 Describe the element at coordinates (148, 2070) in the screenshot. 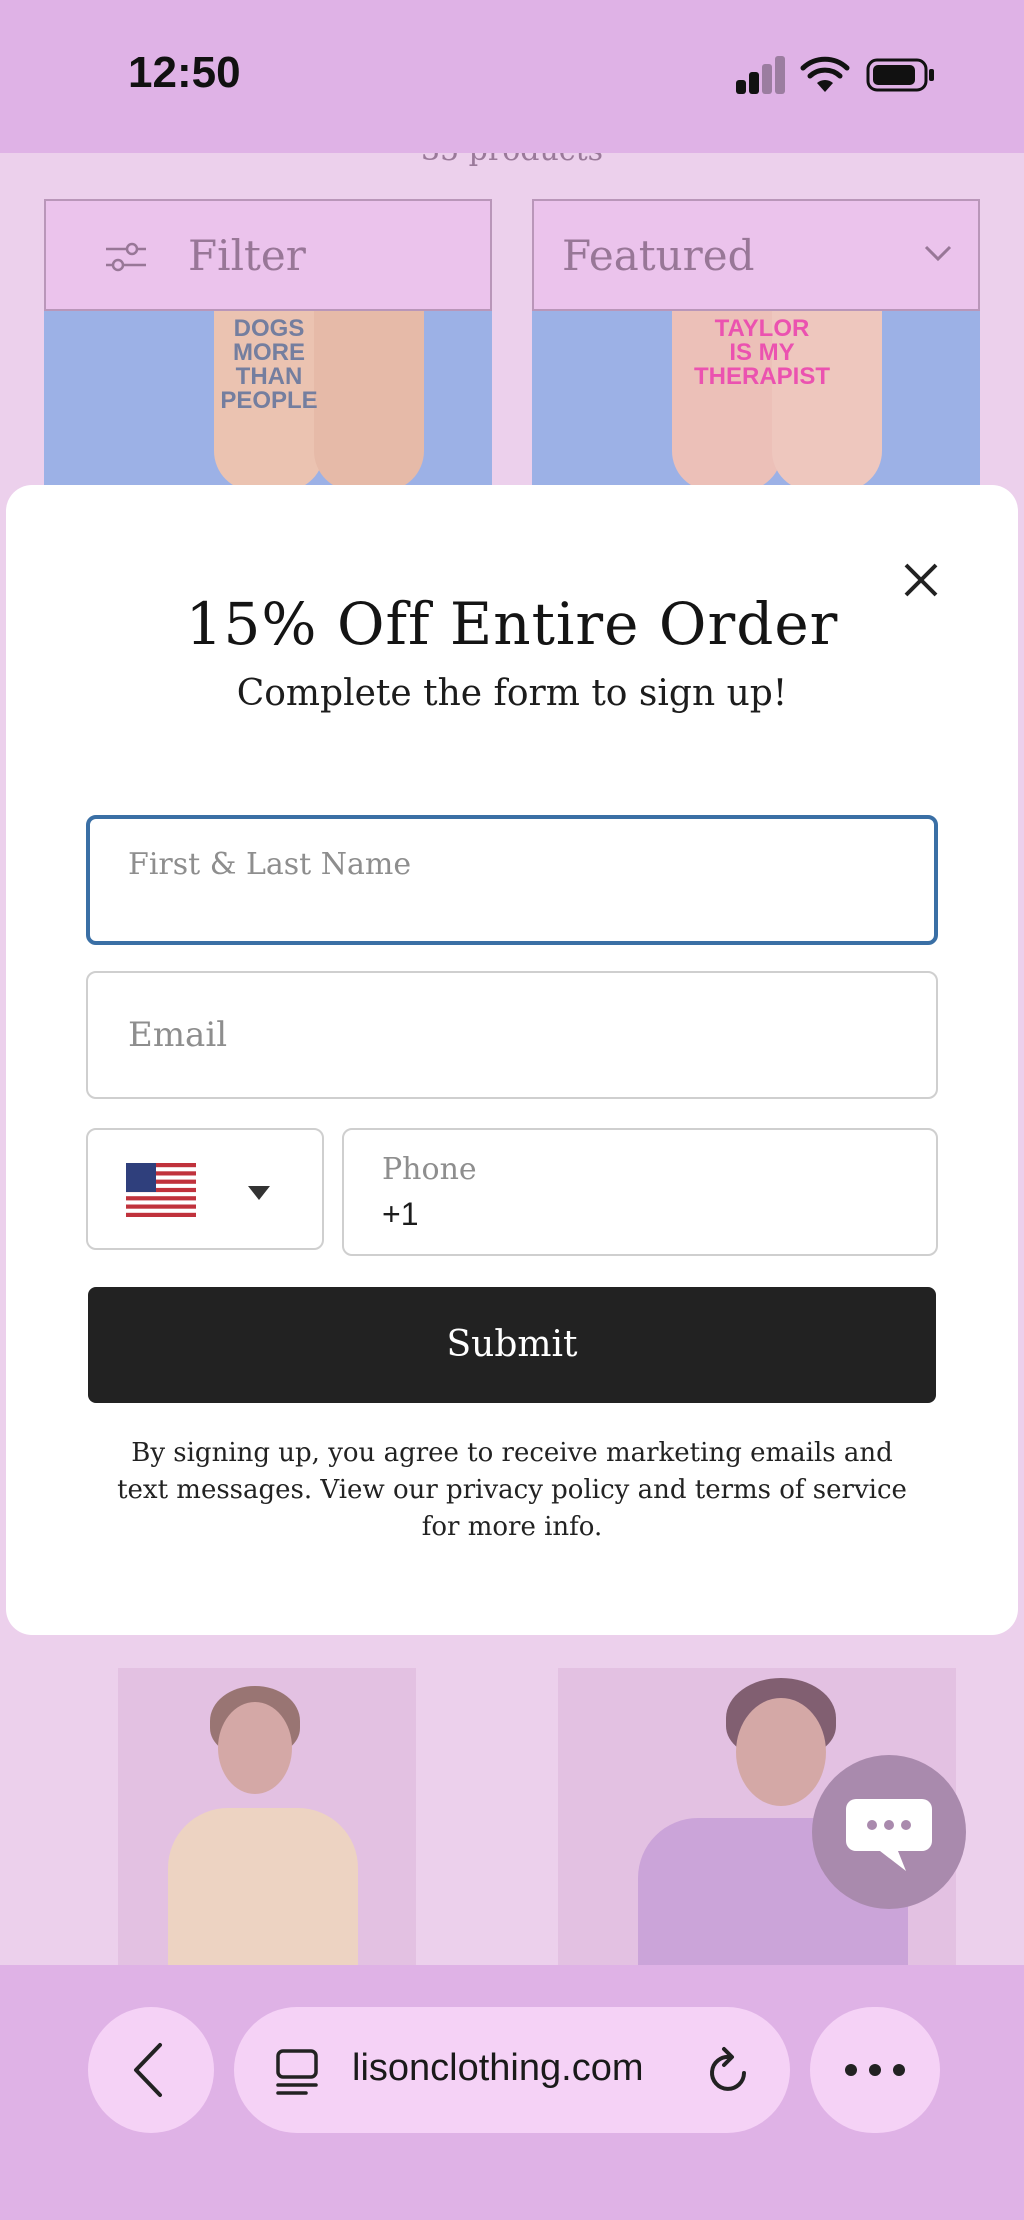

I see `chevron-left-icon` at that location.